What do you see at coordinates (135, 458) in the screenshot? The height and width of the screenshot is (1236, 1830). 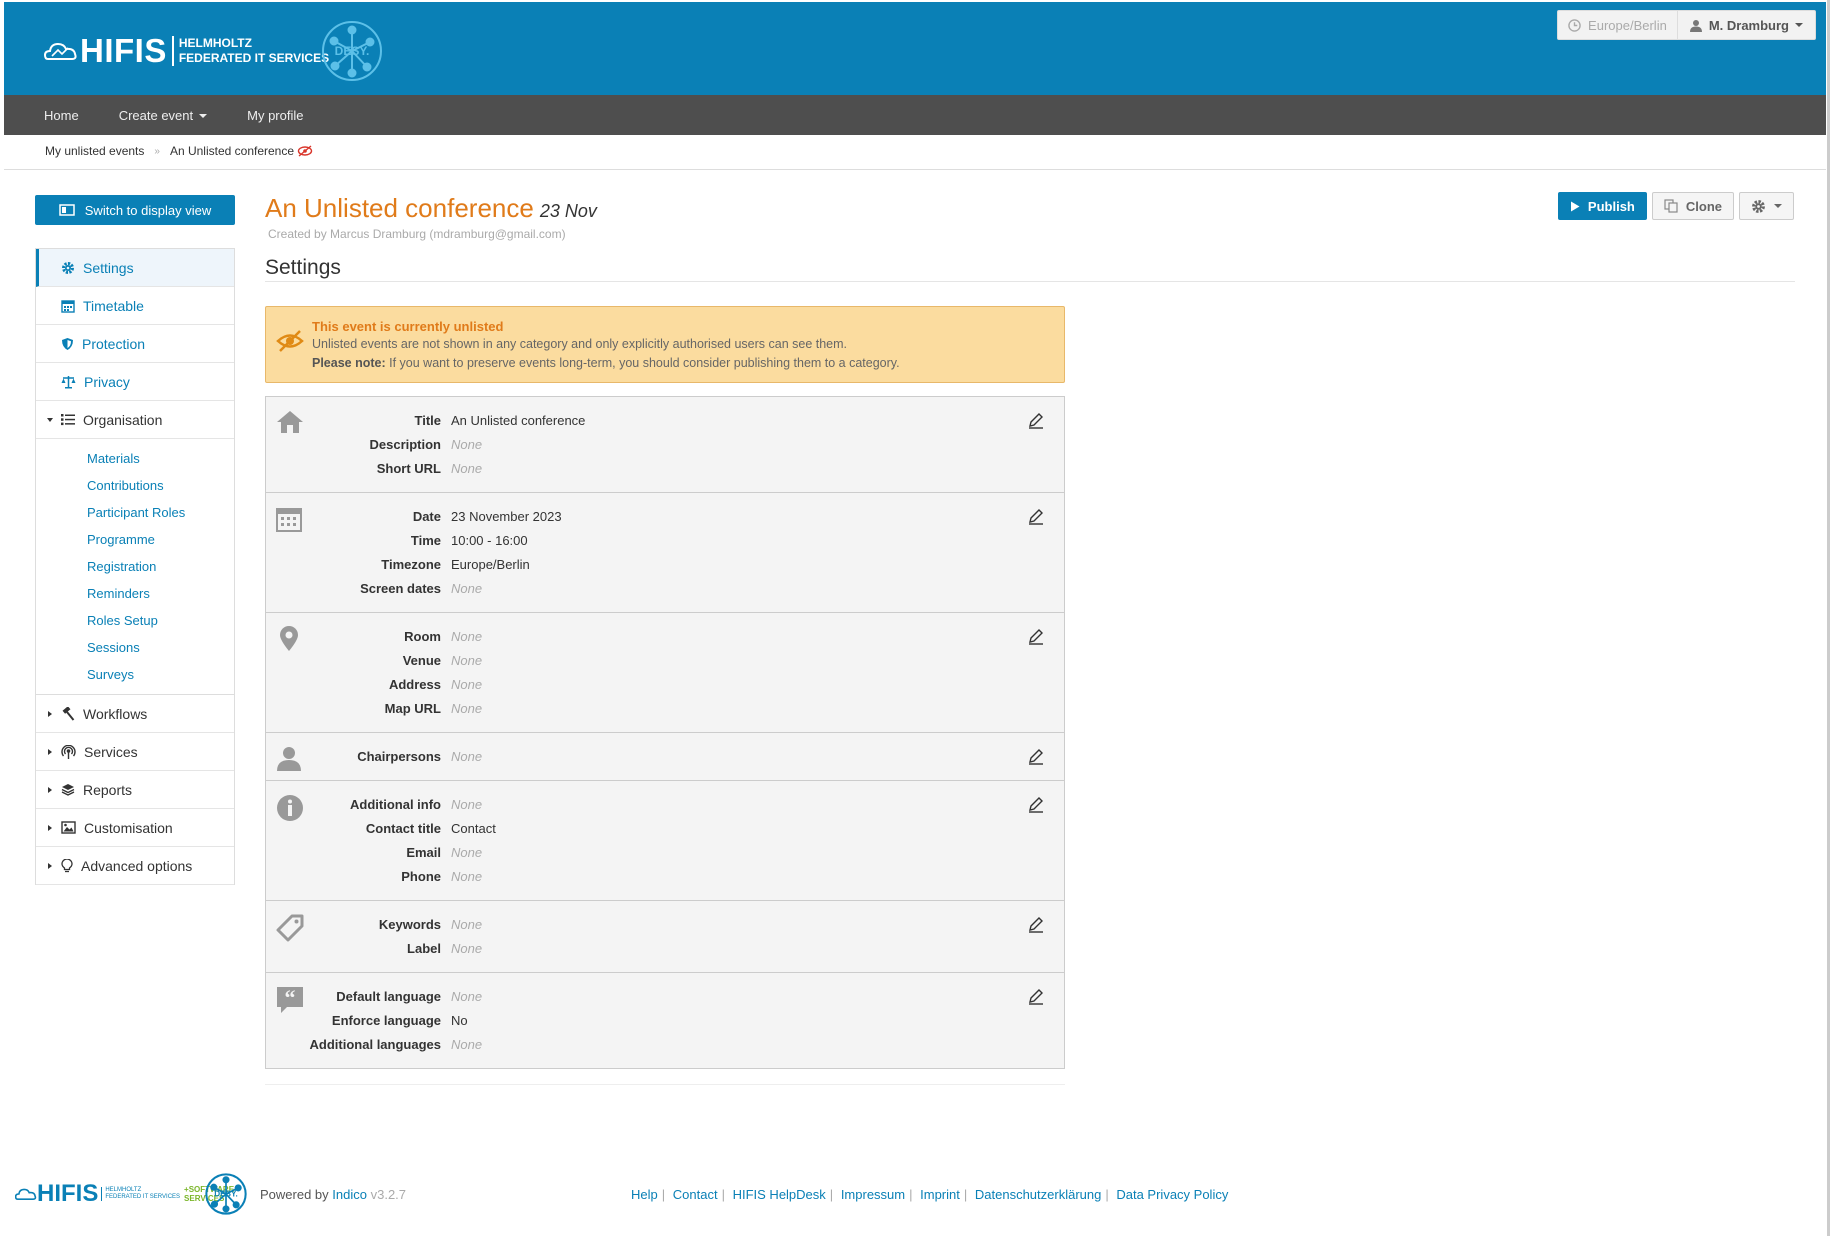 I see `sidebar-subitem-materials: Materials` at bounding box center [135, 458].